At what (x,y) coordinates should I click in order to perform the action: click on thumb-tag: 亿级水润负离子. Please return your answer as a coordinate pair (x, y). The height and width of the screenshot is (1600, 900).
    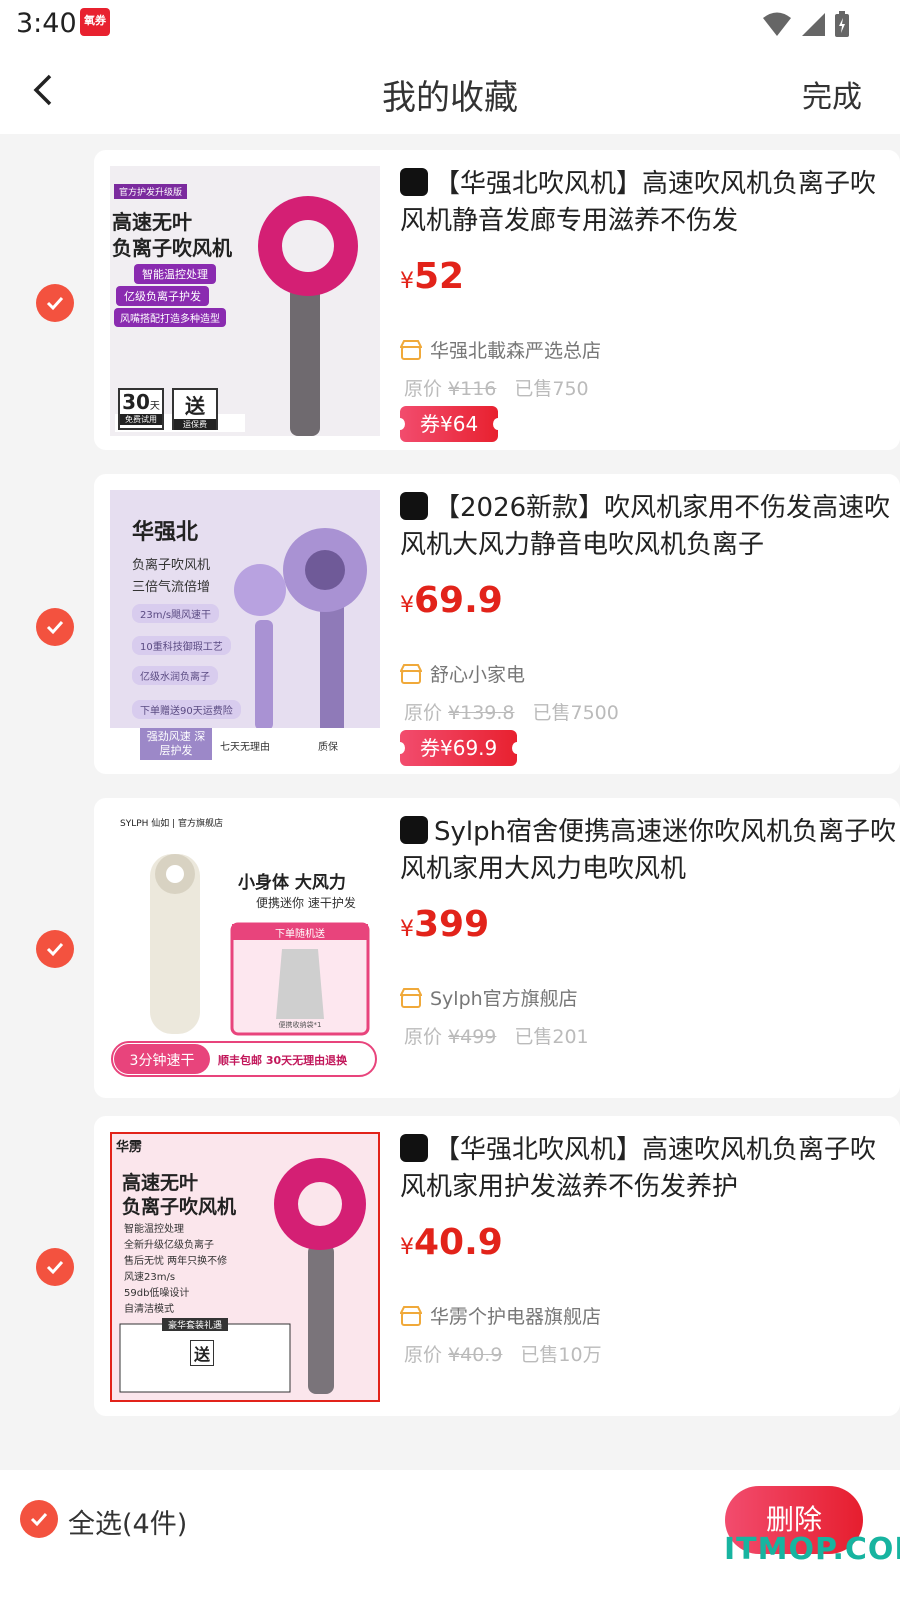
    Looking at the image, I should click on (175, 675).